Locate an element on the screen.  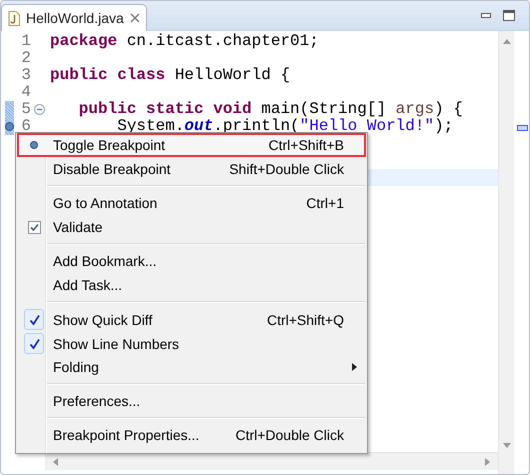
code-line: public static void main(String[] args) { is located at coordinates (271, 109).